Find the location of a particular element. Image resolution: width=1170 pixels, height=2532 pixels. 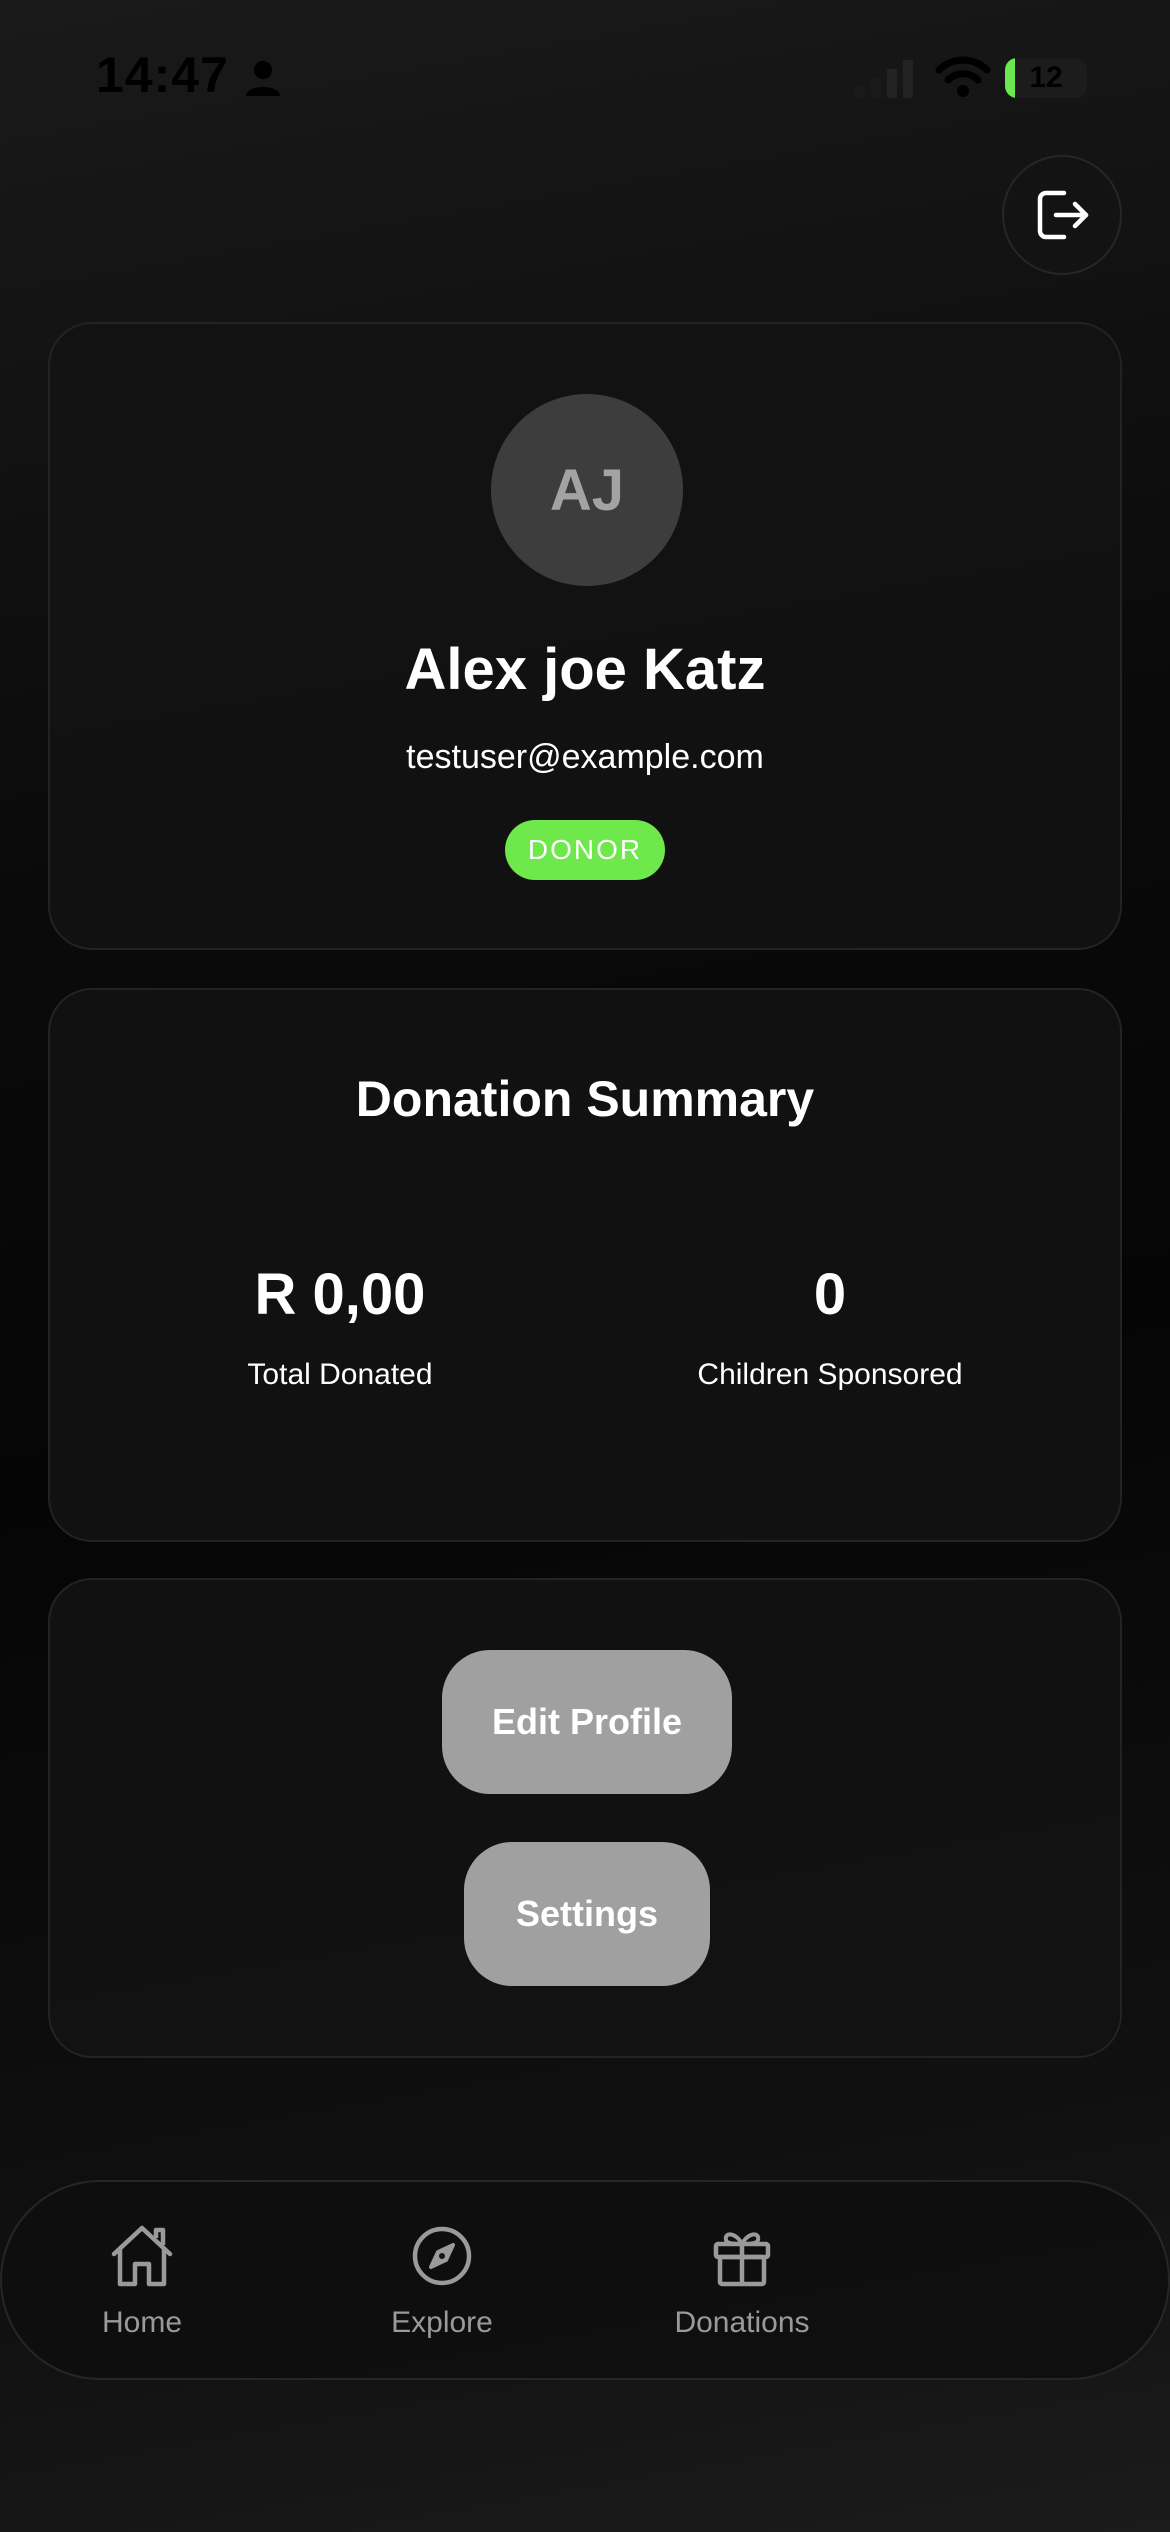

summary-title: Donation Summary is located at coordinates (585, 1099).